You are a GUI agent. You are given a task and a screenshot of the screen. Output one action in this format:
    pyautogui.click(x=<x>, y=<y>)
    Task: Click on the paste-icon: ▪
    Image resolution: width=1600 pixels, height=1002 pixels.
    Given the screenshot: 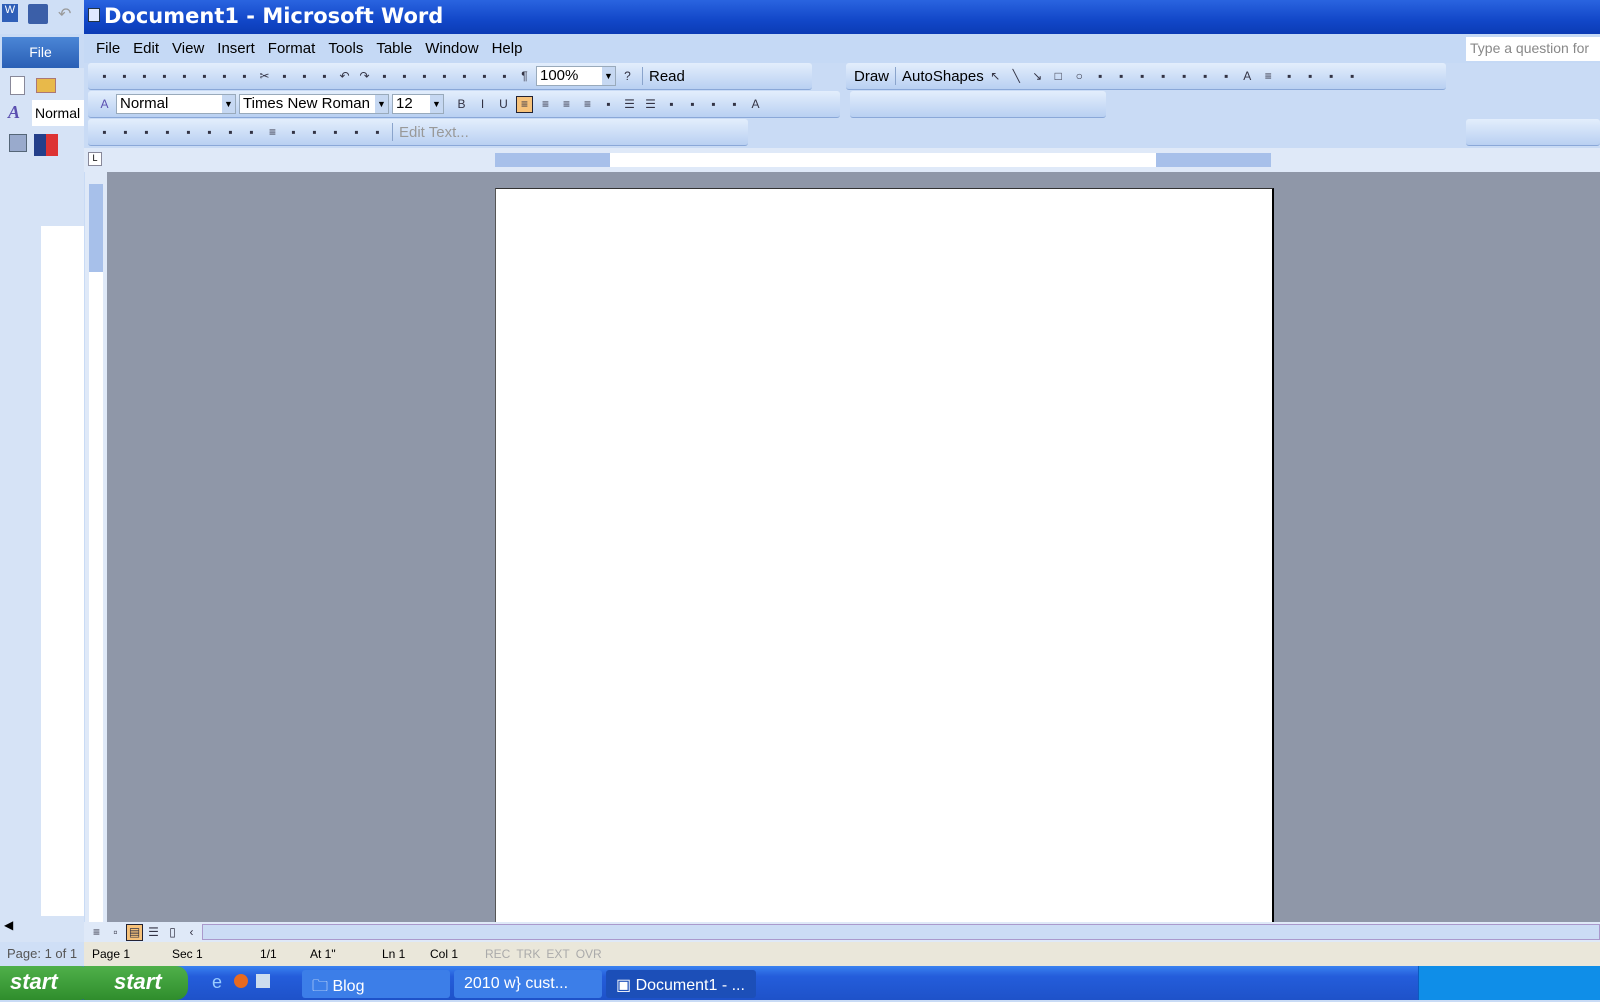 What is the action you would take?
    pyautogui.click(x=304, y=76)
    